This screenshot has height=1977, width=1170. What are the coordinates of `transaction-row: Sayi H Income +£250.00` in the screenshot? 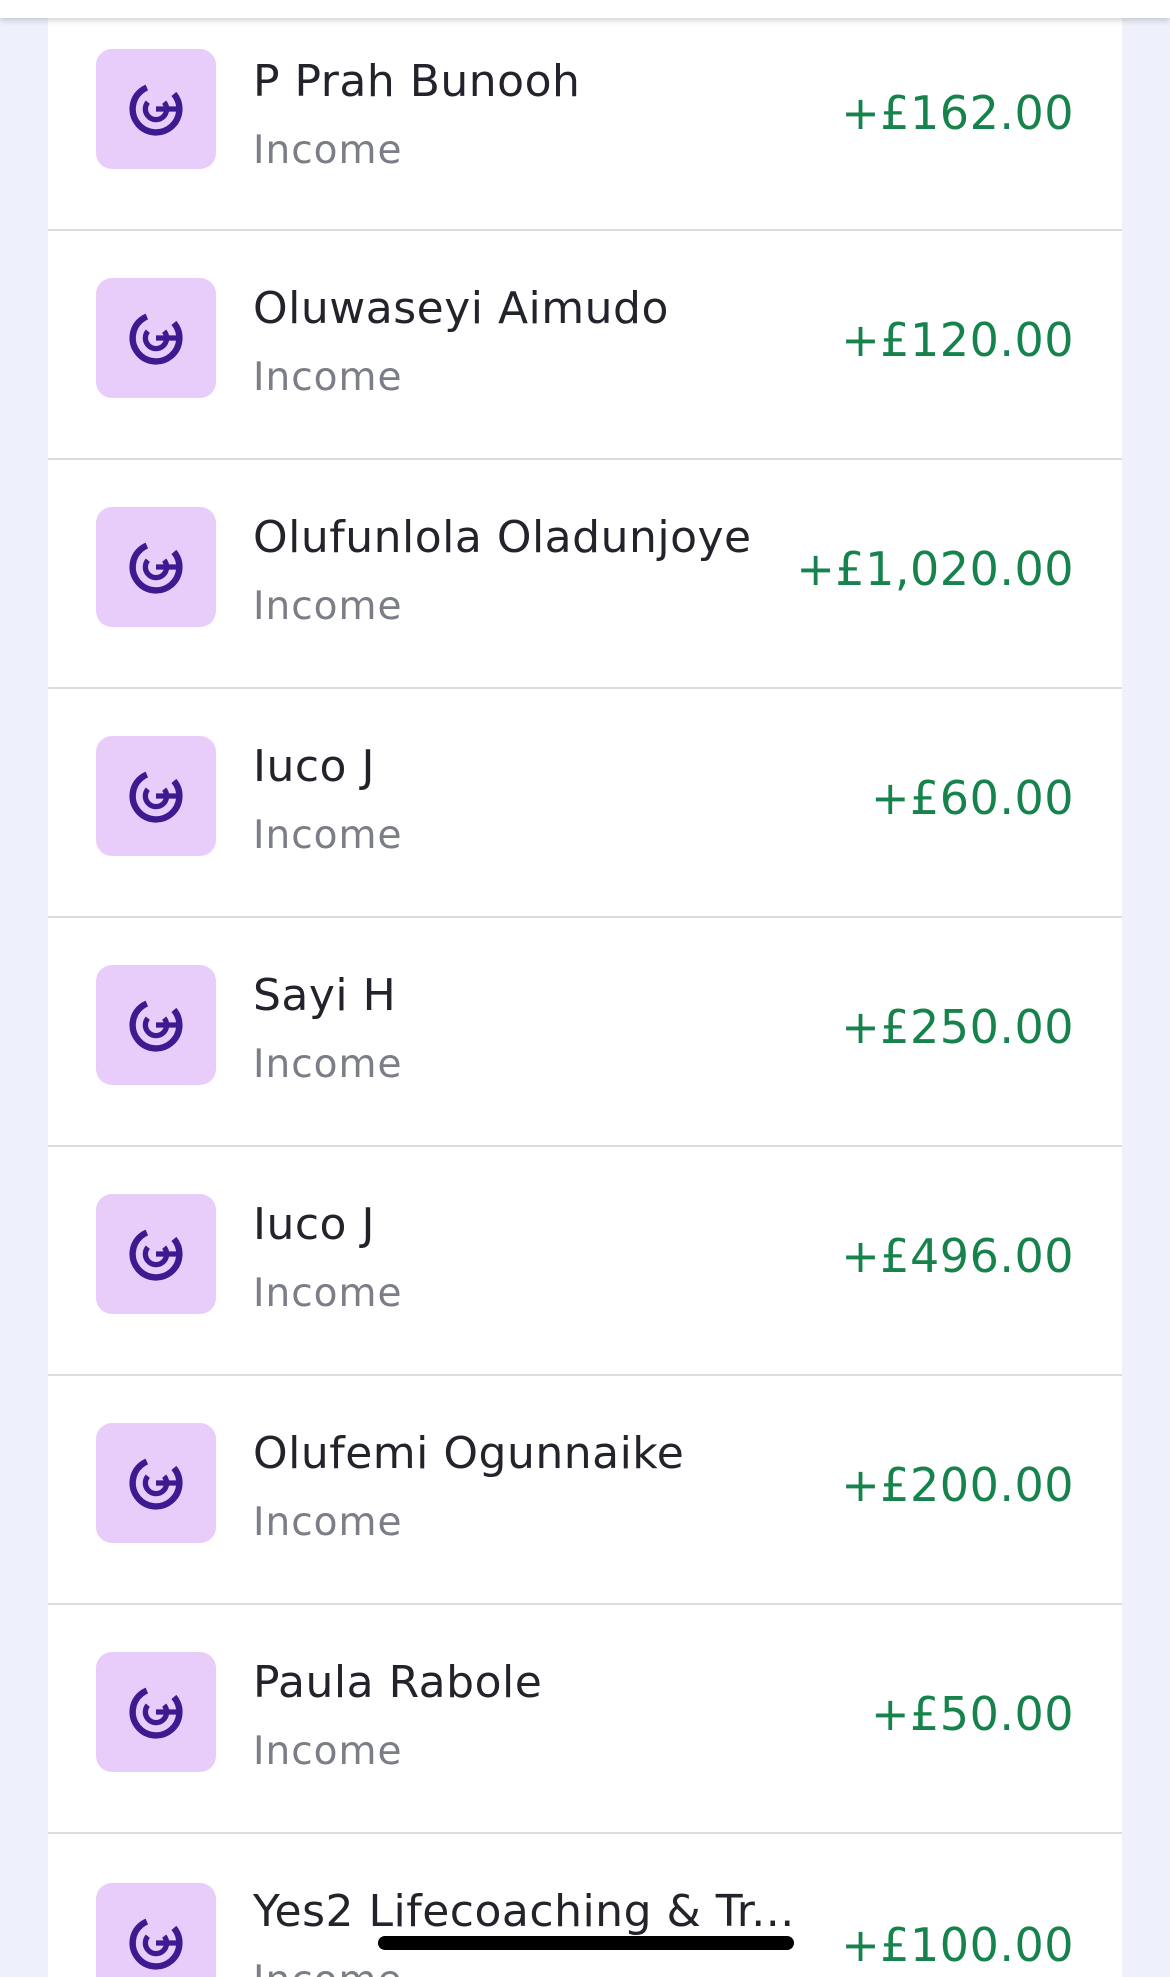 It's located at (585, 1032).